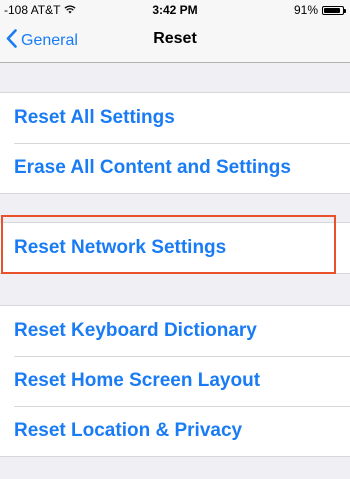 The height and width of the screenshot is (479, 350). I want to click on reset-location-privacy-cell: Reset Location & Privacy, so click(175, 431).